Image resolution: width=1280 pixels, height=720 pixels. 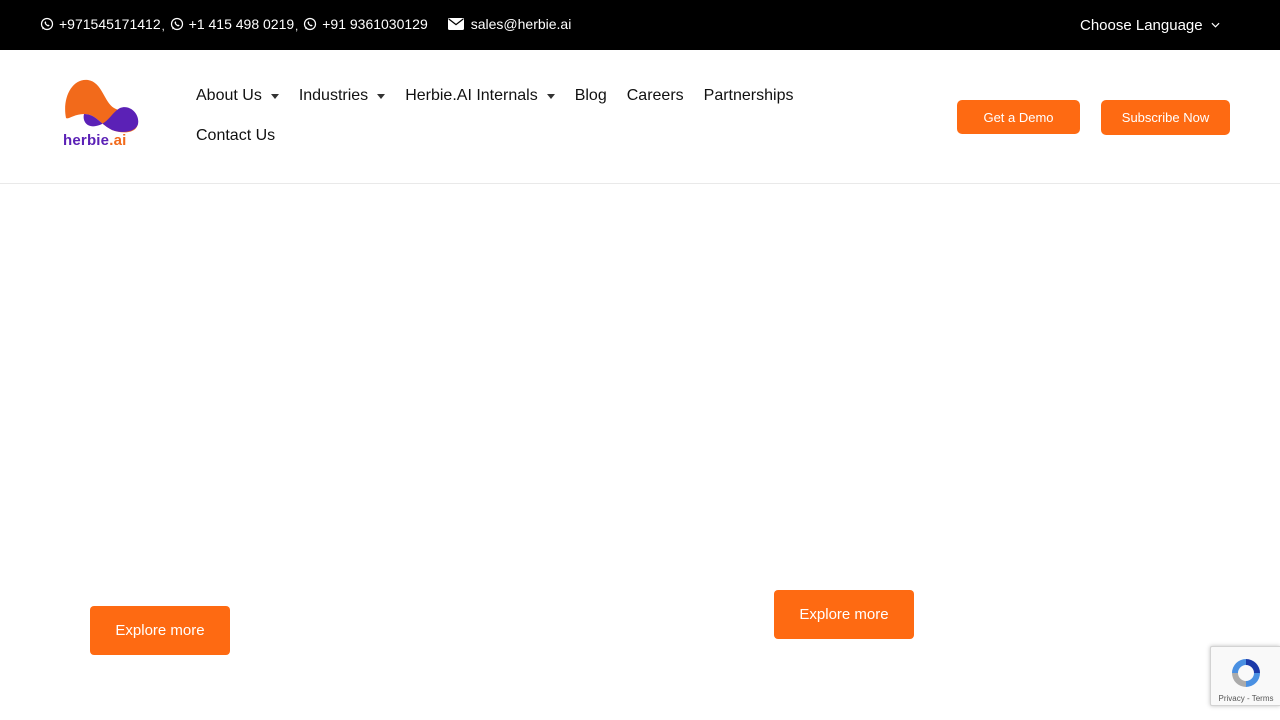 What do you see at coordinates (526, 136) in the screenshot?
I see `nav-row: Contact Us` at bounding box center [526, 136].